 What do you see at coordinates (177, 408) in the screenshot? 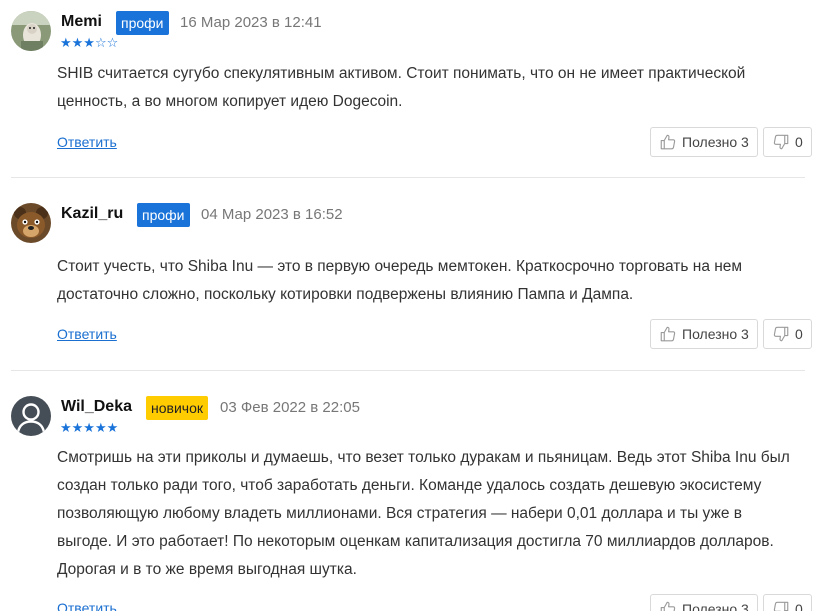
I see `status-badge: новичок` at bounding box center [177, 408].